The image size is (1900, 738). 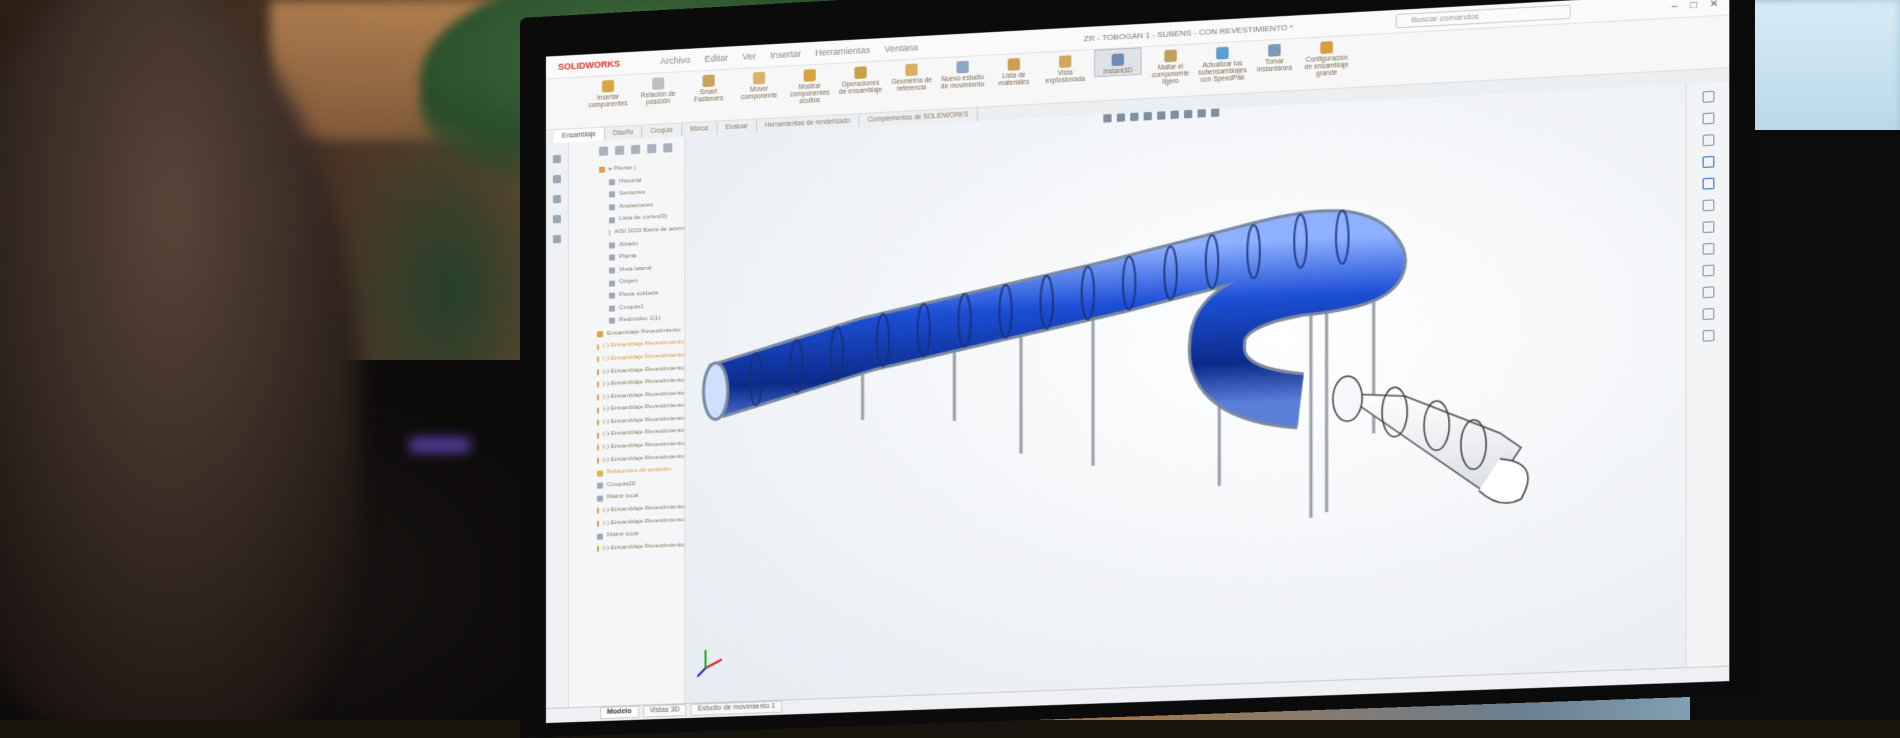 What do you see at coordinates (675, 61) in the screenshot?
I see `menu-item: Archivo` at bounding box center [675, 61].